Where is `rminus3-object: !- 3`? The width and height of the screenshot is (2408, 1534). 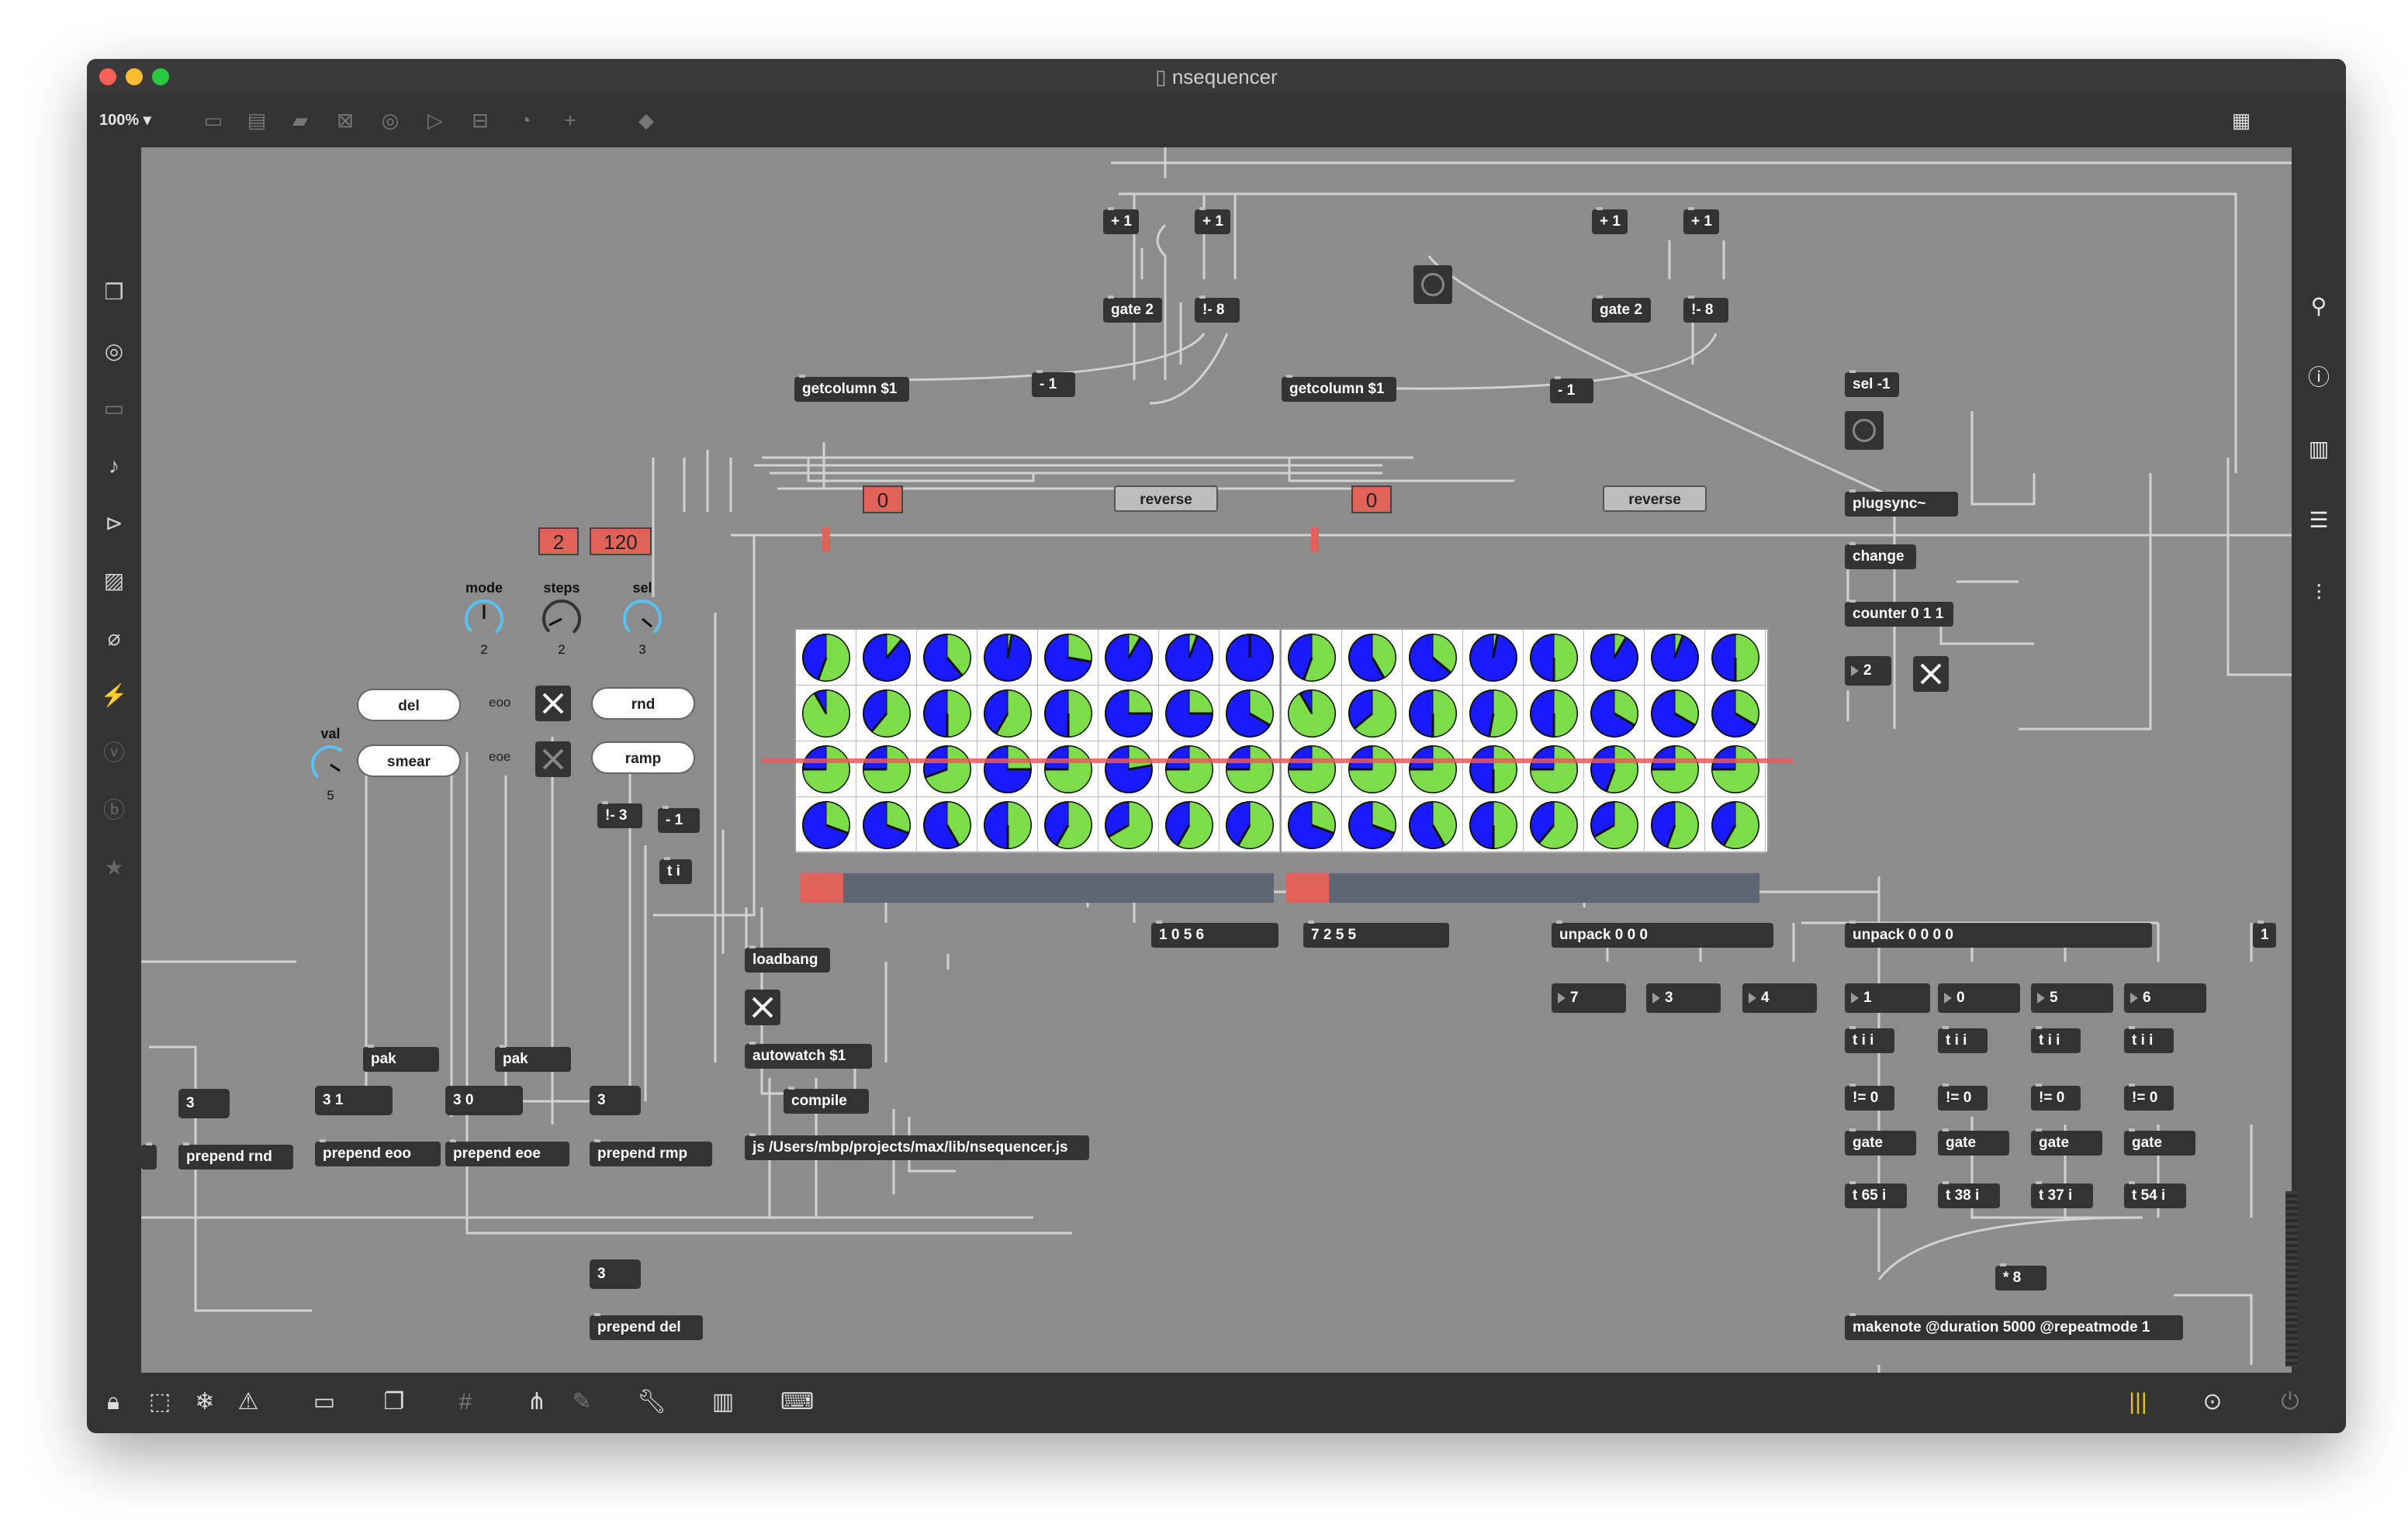
rminus3-object: !- 3 is located at coordinates (619, 814).